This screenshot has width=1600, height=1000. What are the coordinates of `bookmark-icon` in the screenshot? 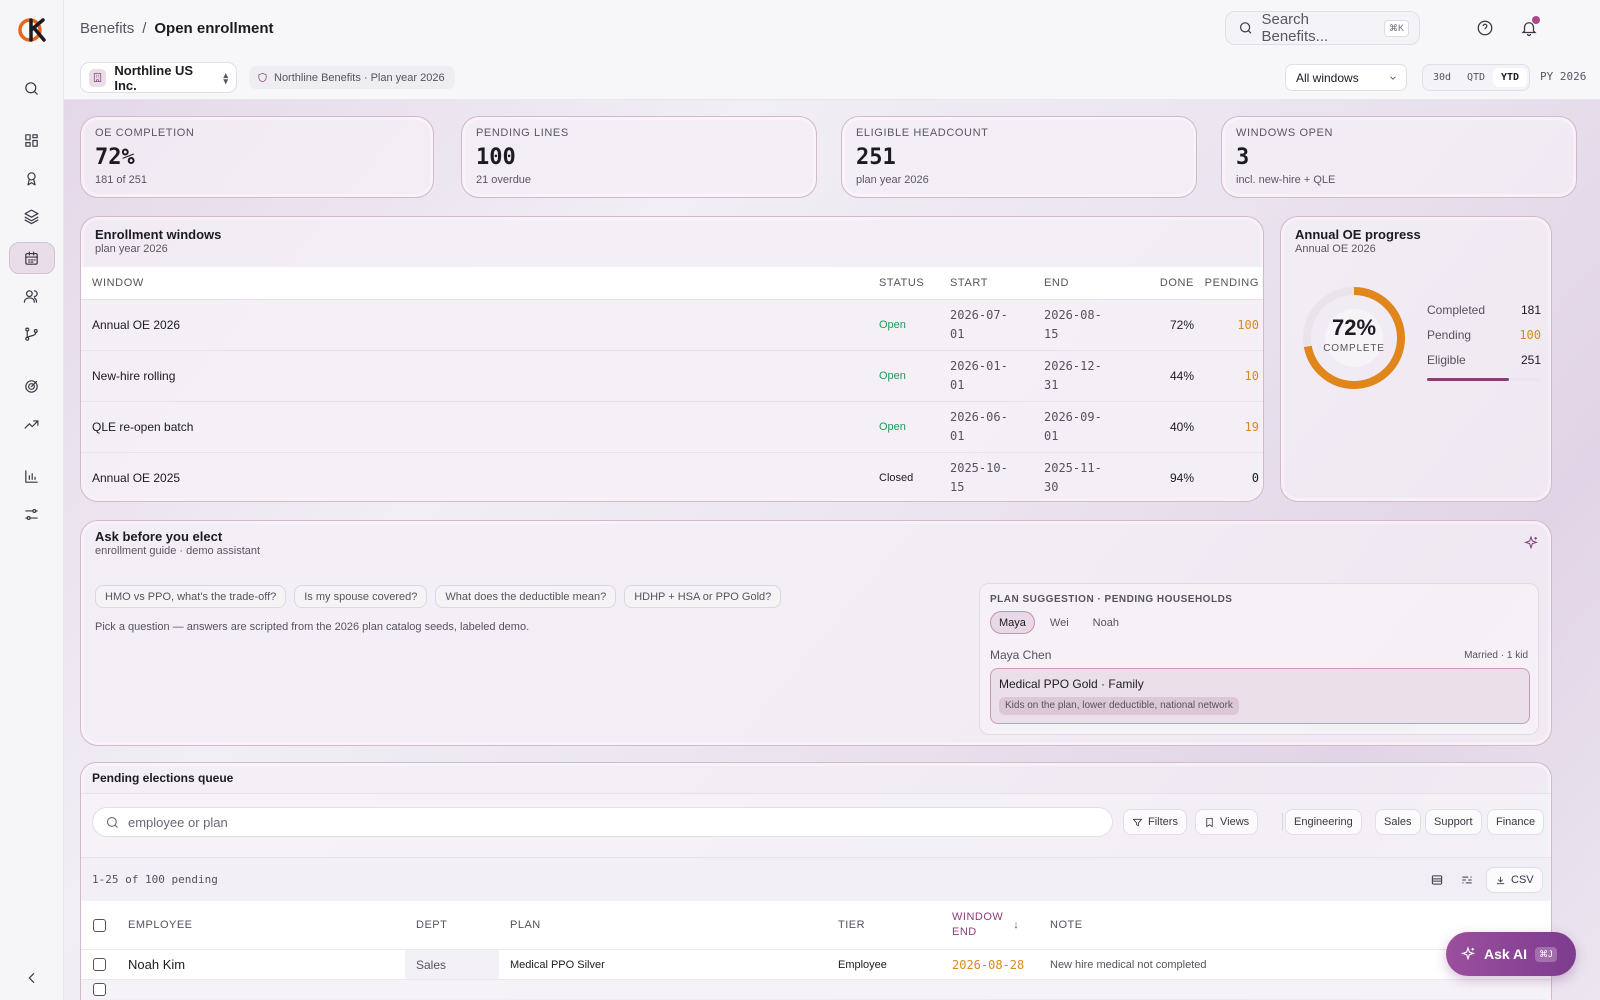 It's located at (1209, 822).